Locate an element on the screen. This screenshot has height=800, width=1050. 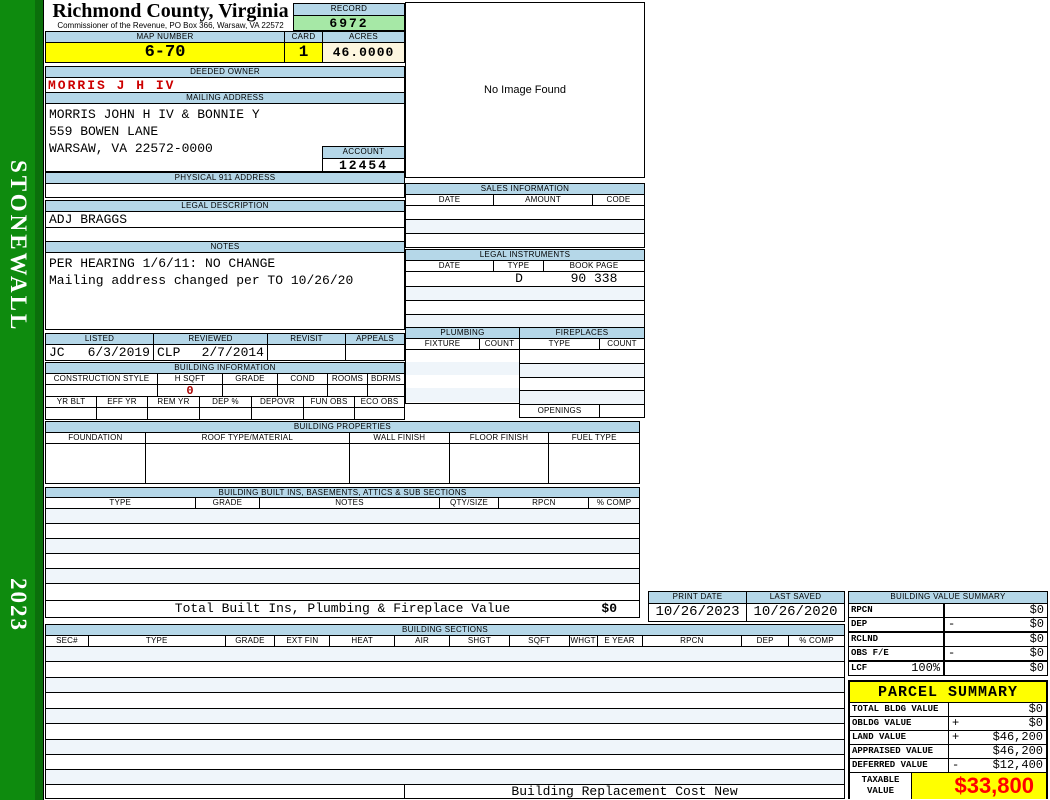
openings-label: OPENINGS is located at coordinates (560, 411).